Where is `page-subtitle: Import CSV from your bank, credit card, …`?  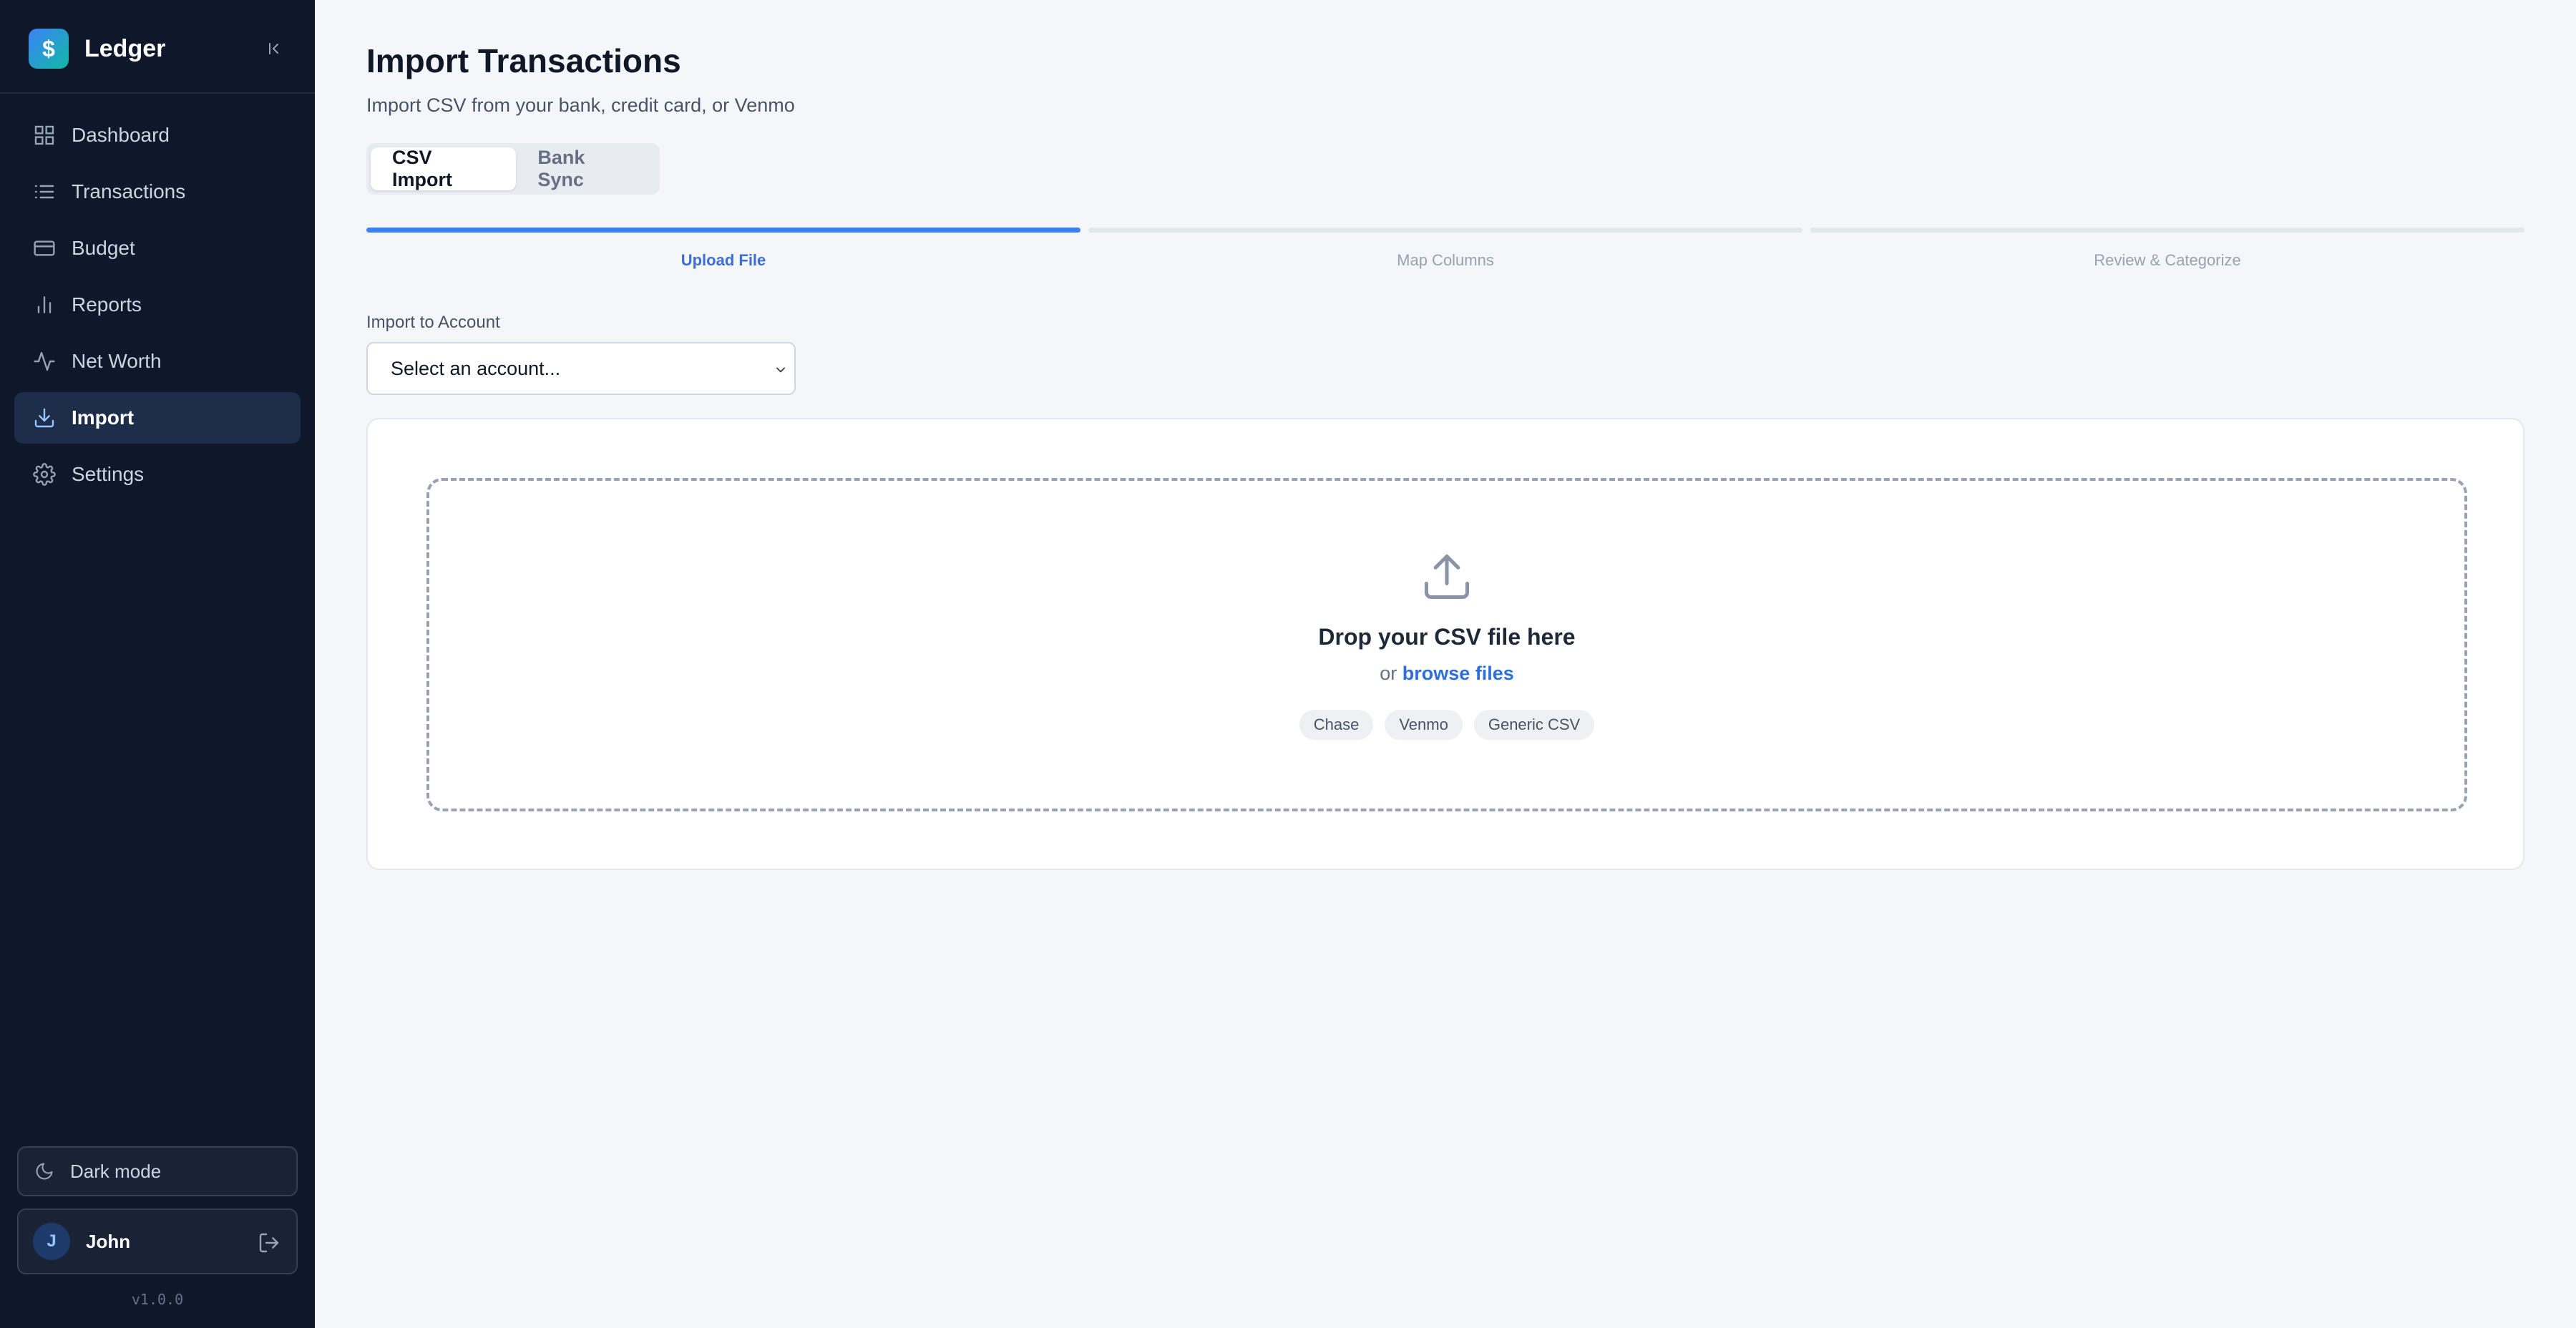 page-subtitle: Import CSV from your bank, credit card, … is located at coordinates (580, 105).